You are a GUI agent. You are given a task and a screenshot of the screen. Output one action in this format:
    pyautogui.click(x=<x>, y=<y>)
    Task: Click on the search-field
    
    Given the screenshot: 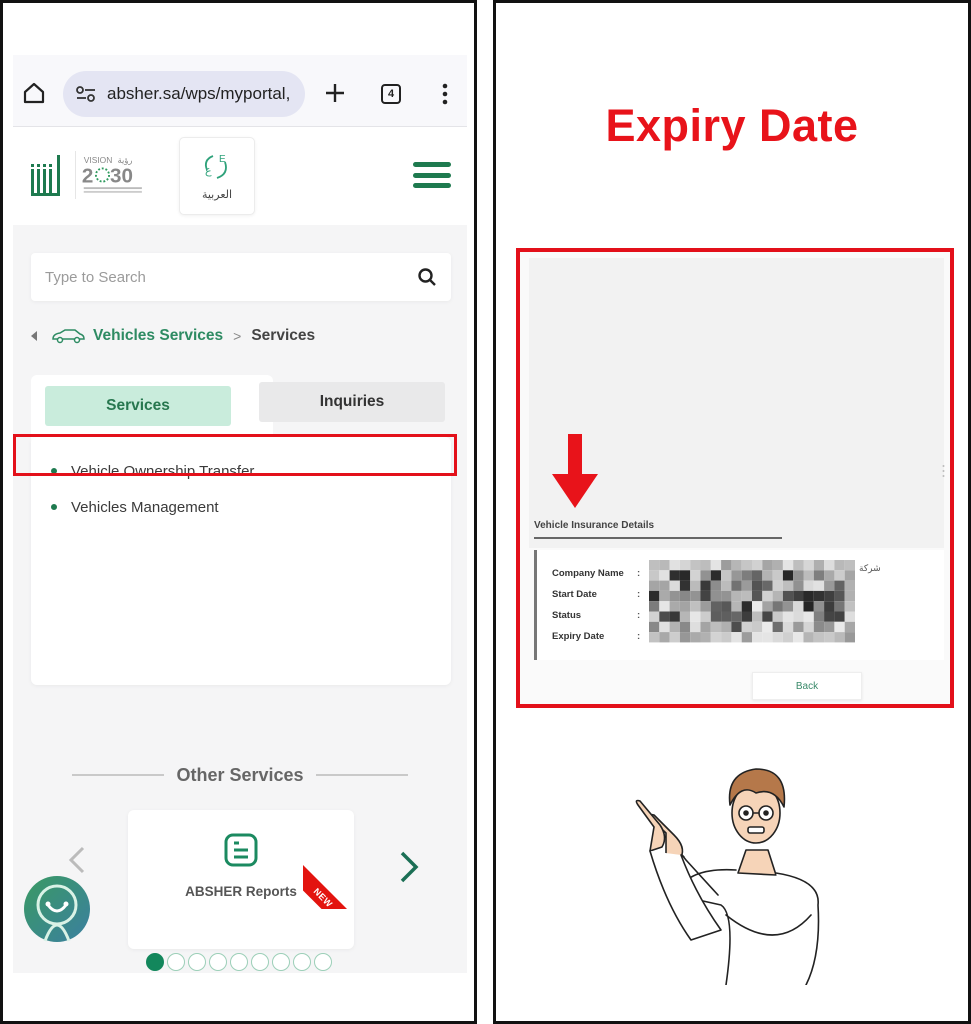 What is the action you would take?
    pyautogui.click(x=241, y=277)
    